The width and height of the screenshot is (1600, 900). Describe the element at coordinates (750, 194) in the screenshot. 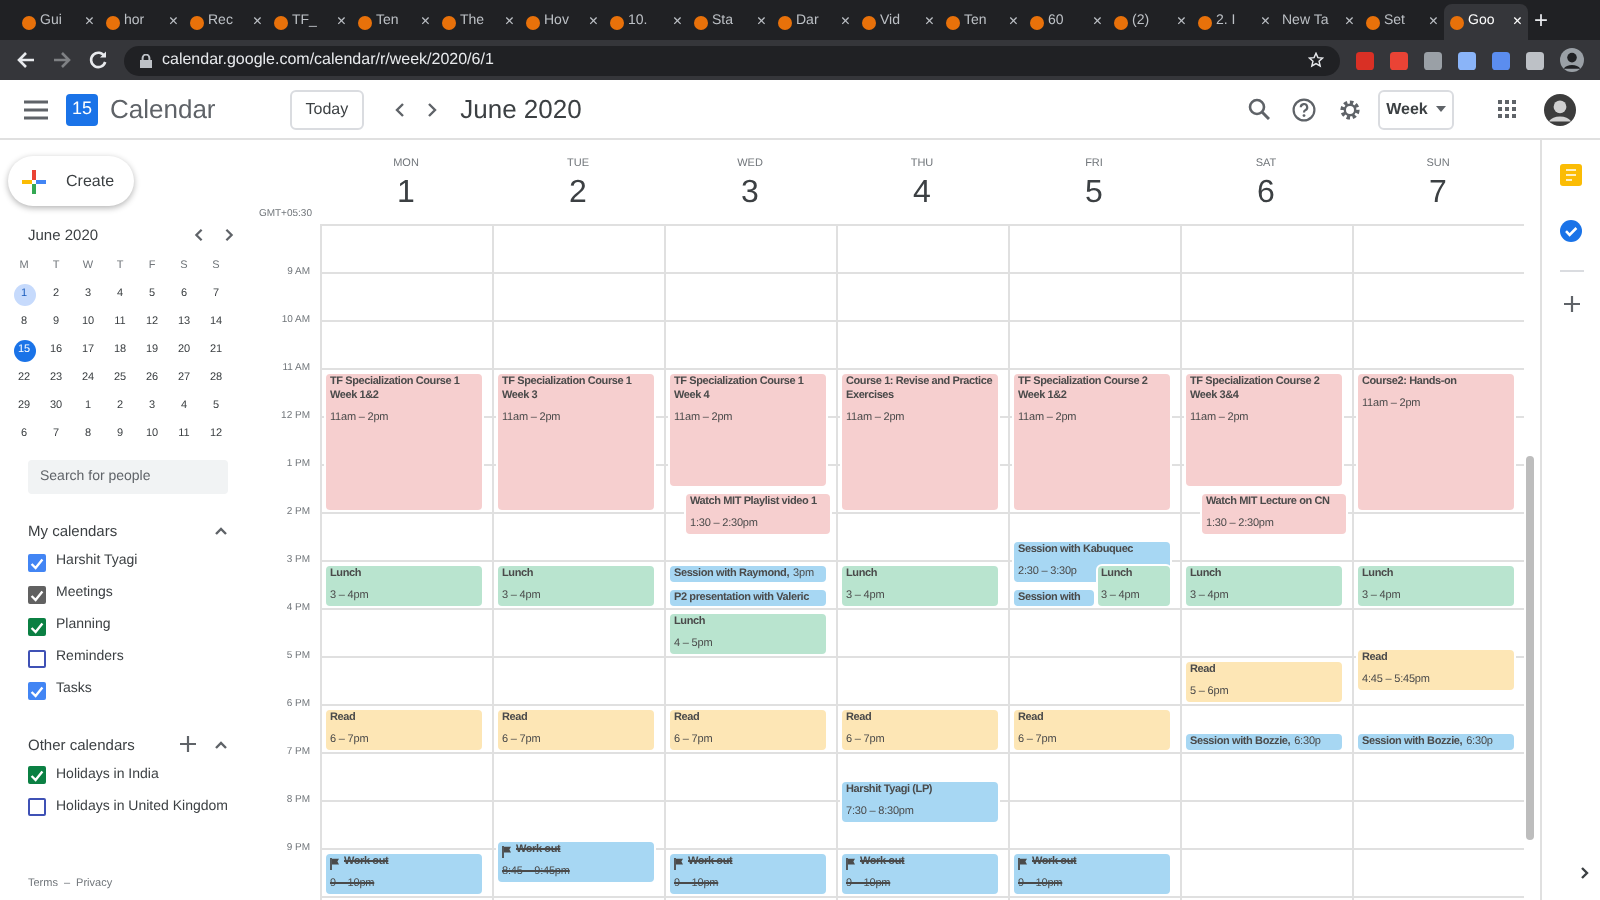

I see `date-number: 3` at that location.